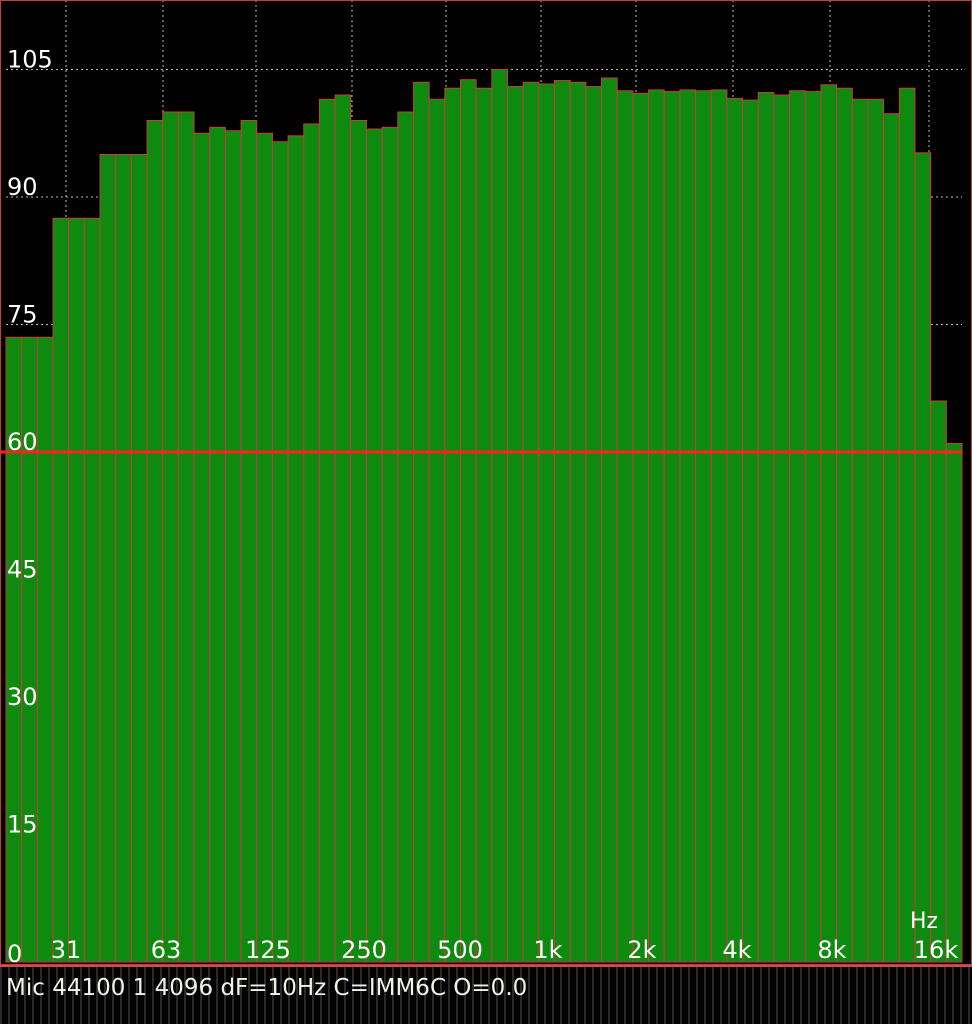 The width and height of the screenshot is (972, 1024). I want to click on y-tick-label: 15, so click(22, 825).